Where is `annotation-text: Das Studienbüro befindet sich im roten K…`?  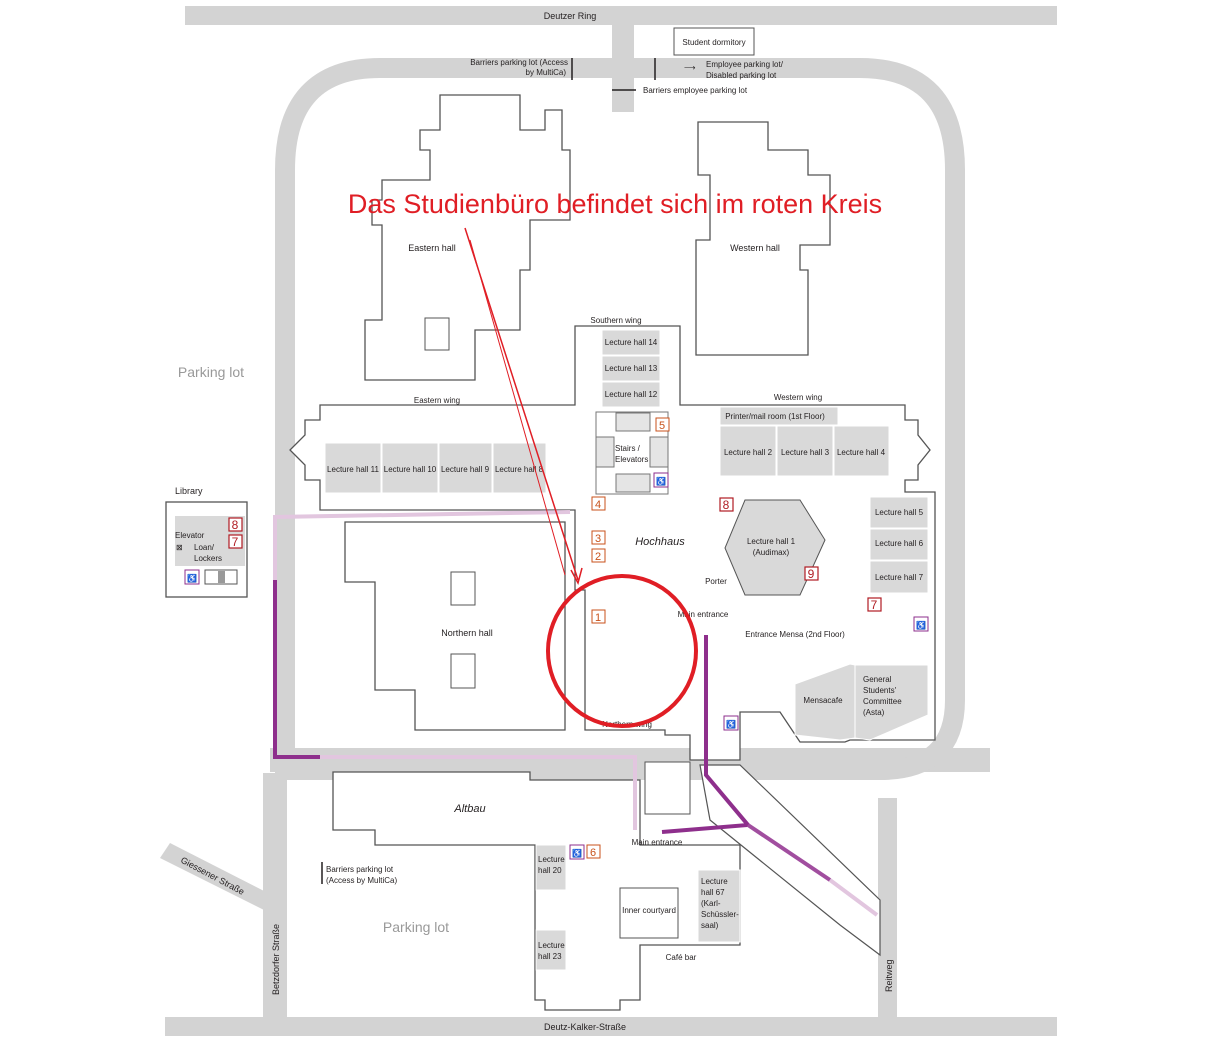 annotation-text: Das Studienbüro befindet sich im roten K… is located at coordinates (615, 204).